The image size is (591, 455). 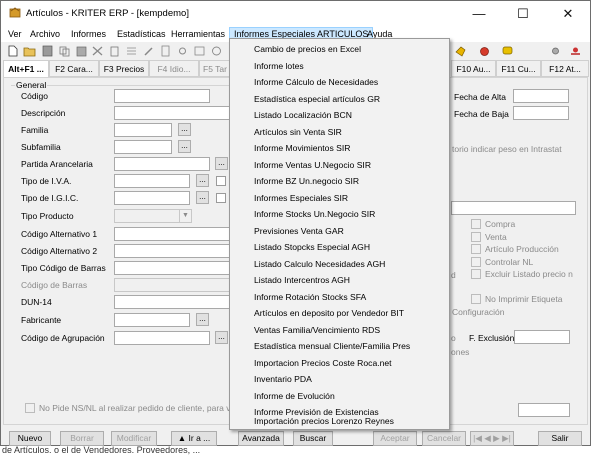 I want to click on menu-ver: Ver, so click(x=15, y=34).